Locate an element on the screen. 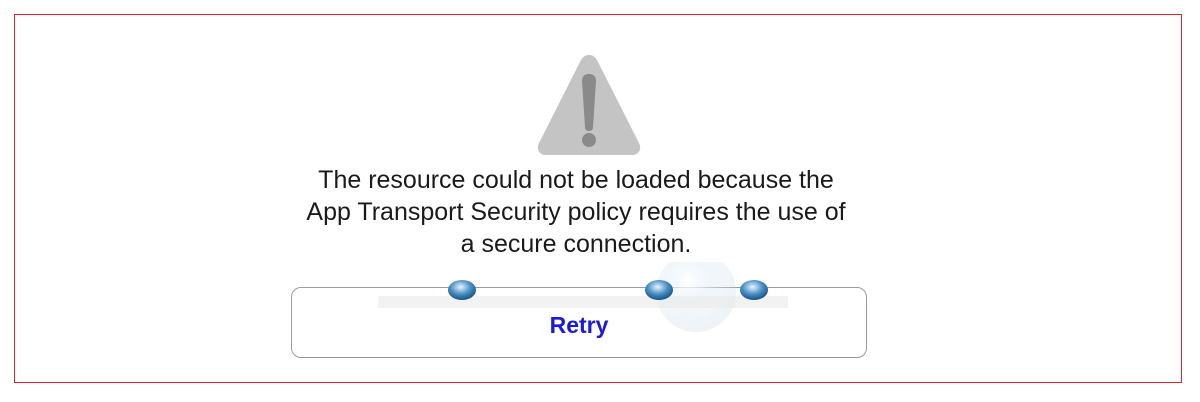 This screenshot has height=402, width=1200. error-message-line-3: a secure connection. is located at coordinates (576, 244).